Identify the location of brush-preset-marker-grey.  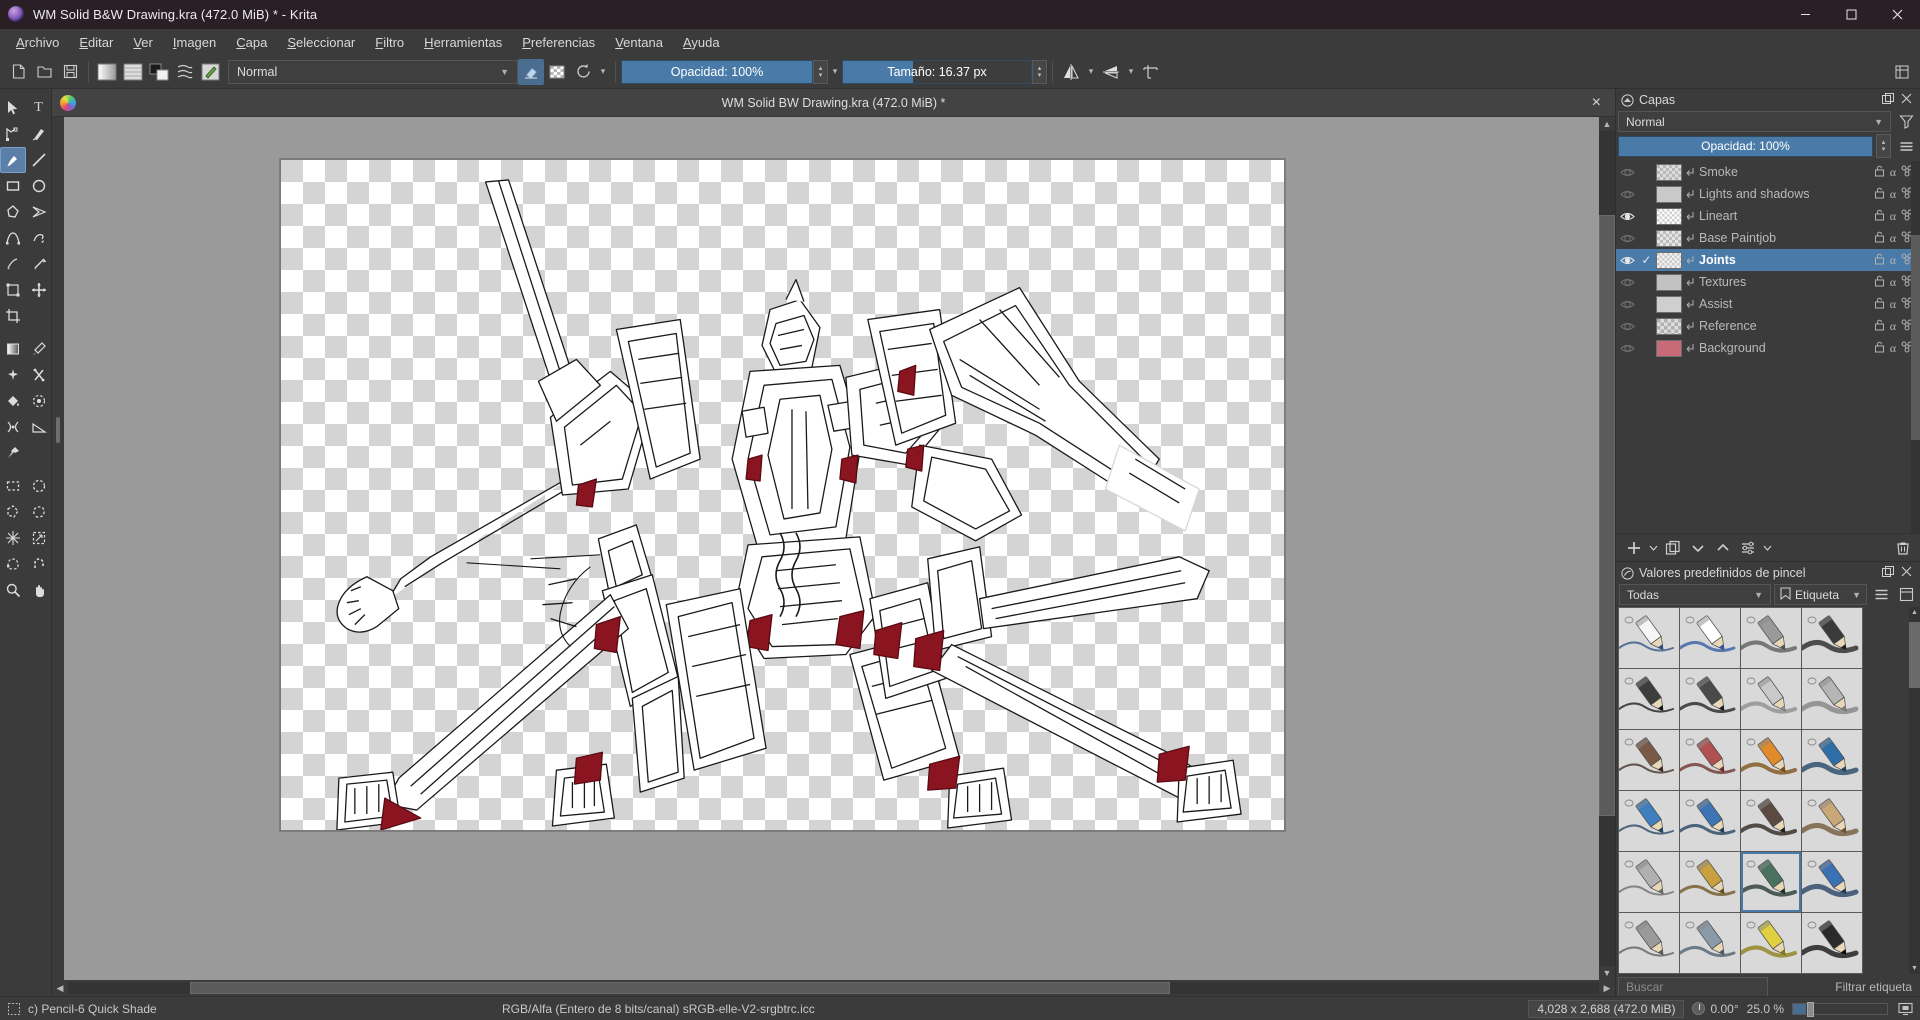
(1649, 882).